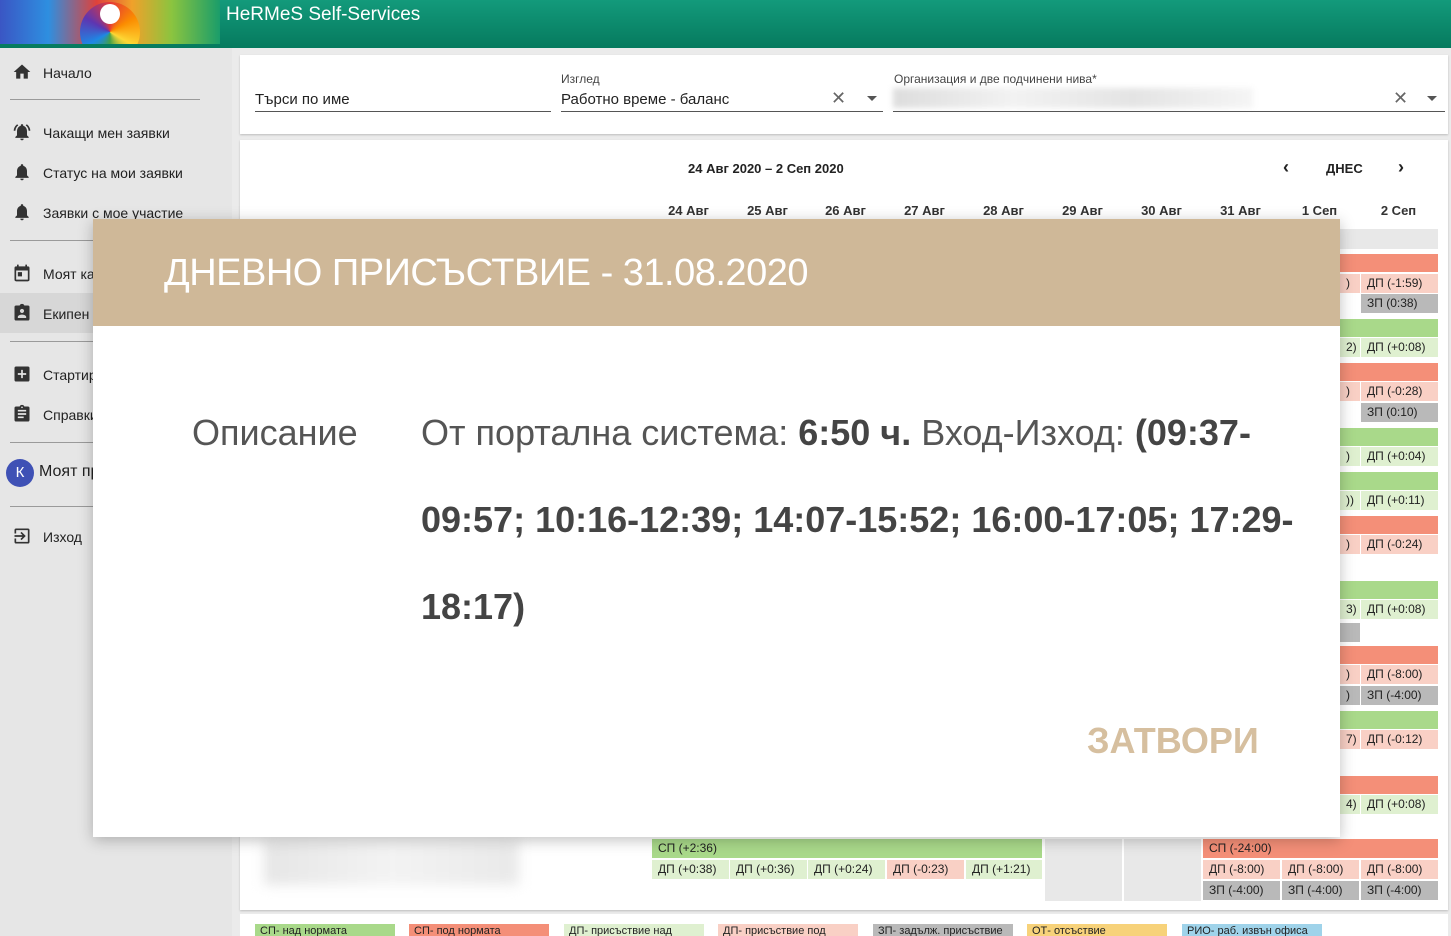 This screenshot has height=936, width=1451. Describe the element at coordinates (67, 73) in the screenshot. I see `sidebar-item-label: Начало` at that location.